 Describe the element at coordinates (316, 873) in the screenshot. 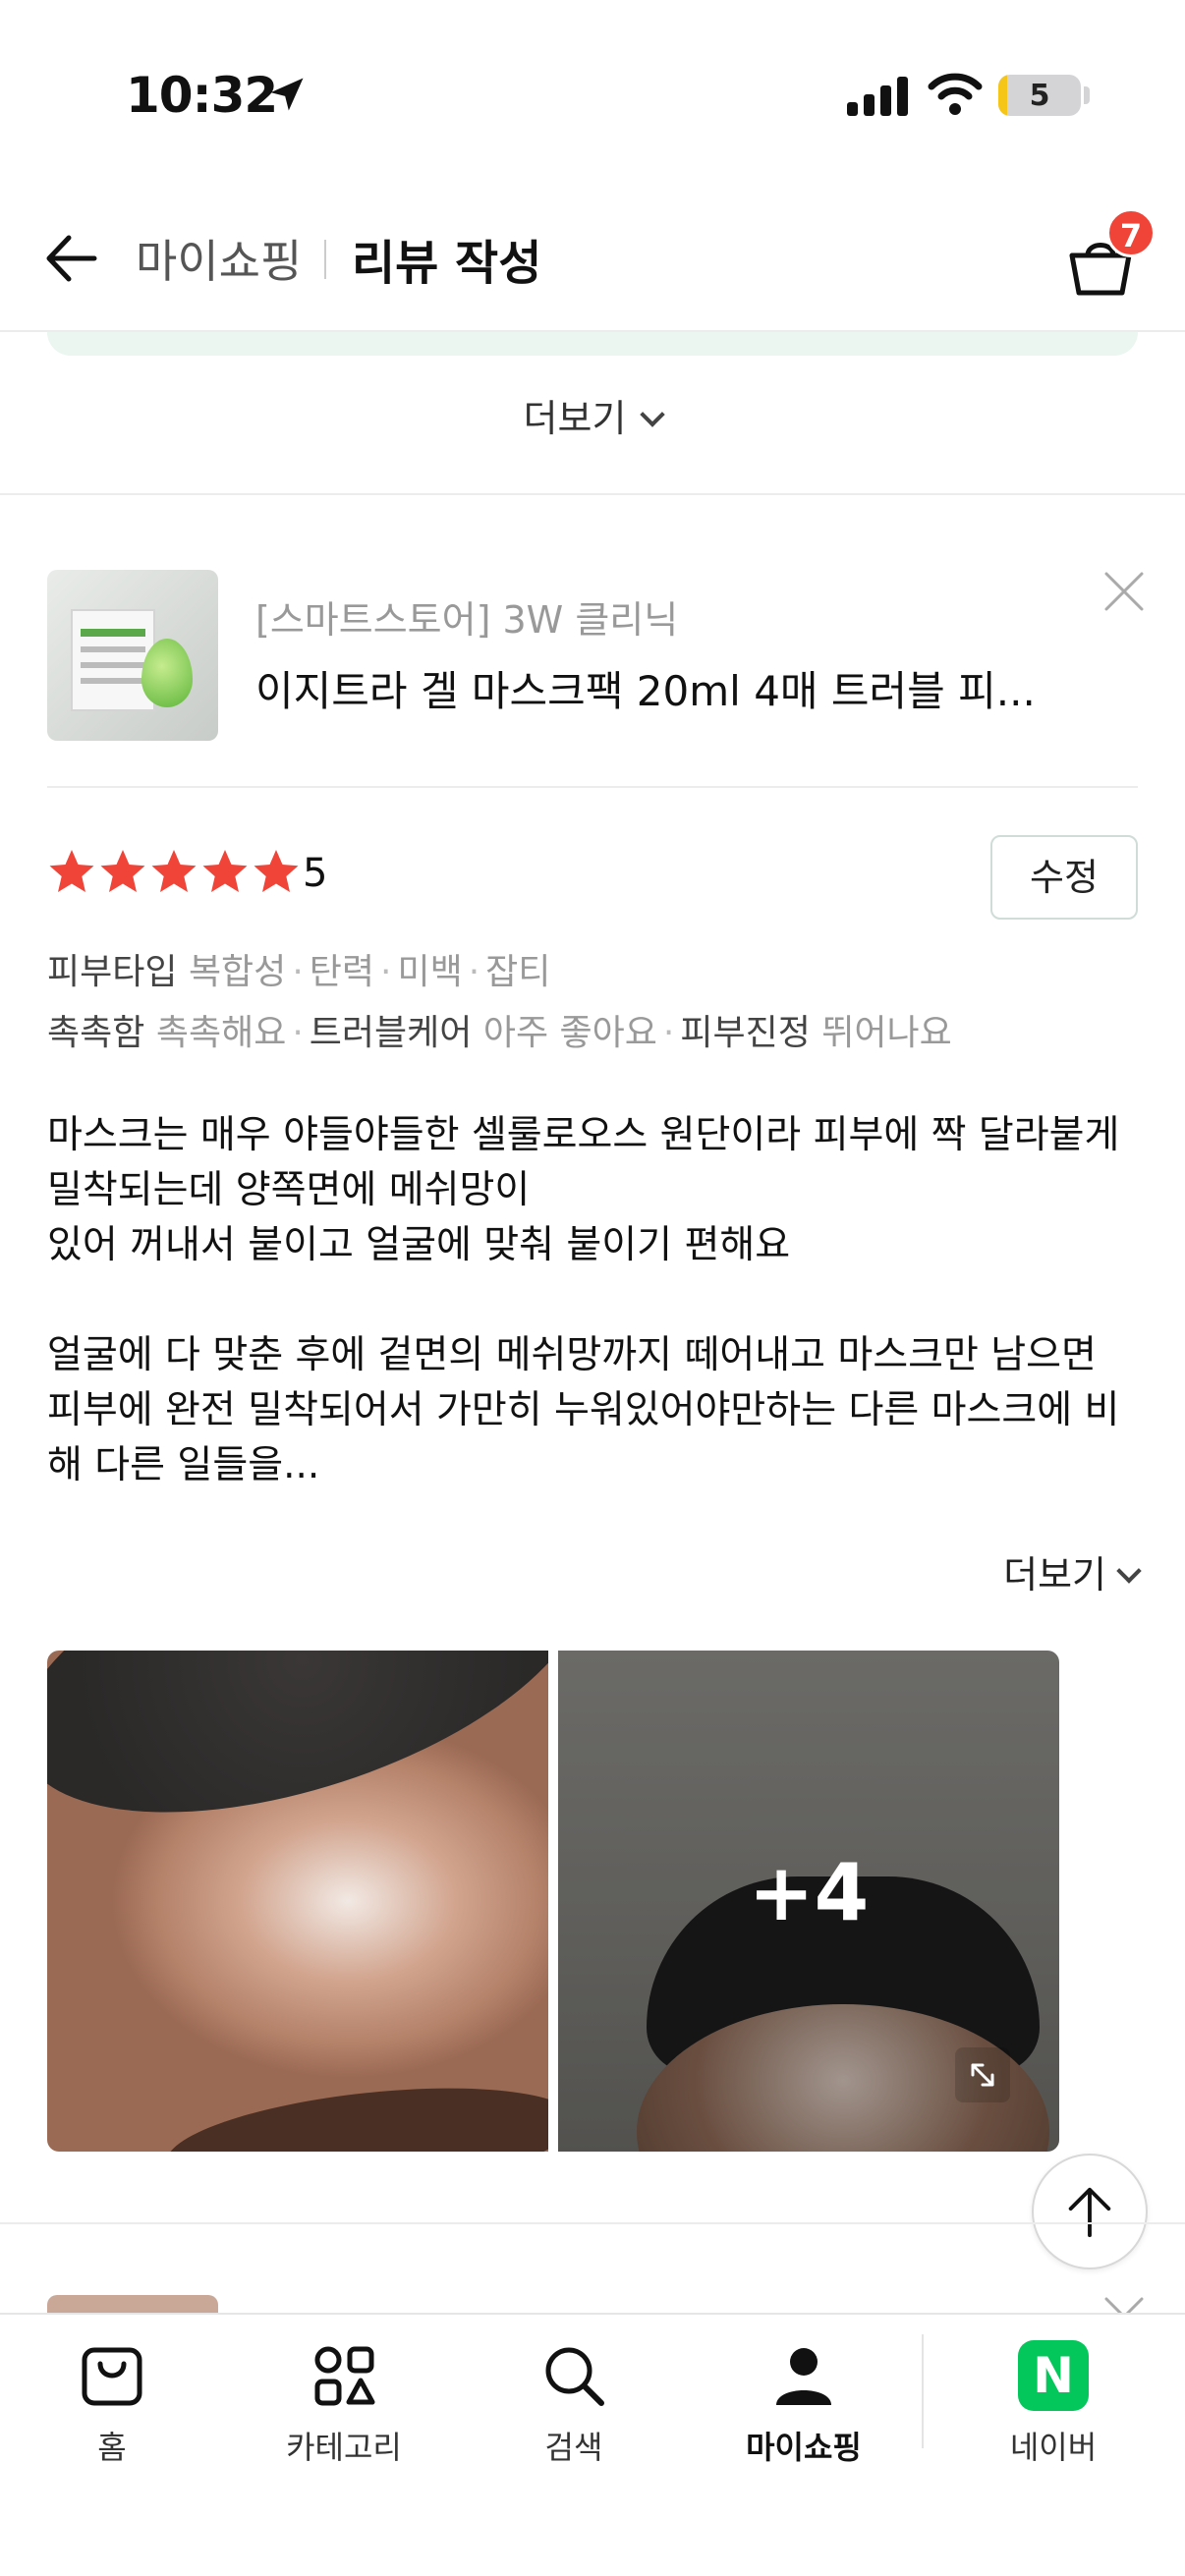

I see `rating-value: 5` at that location.